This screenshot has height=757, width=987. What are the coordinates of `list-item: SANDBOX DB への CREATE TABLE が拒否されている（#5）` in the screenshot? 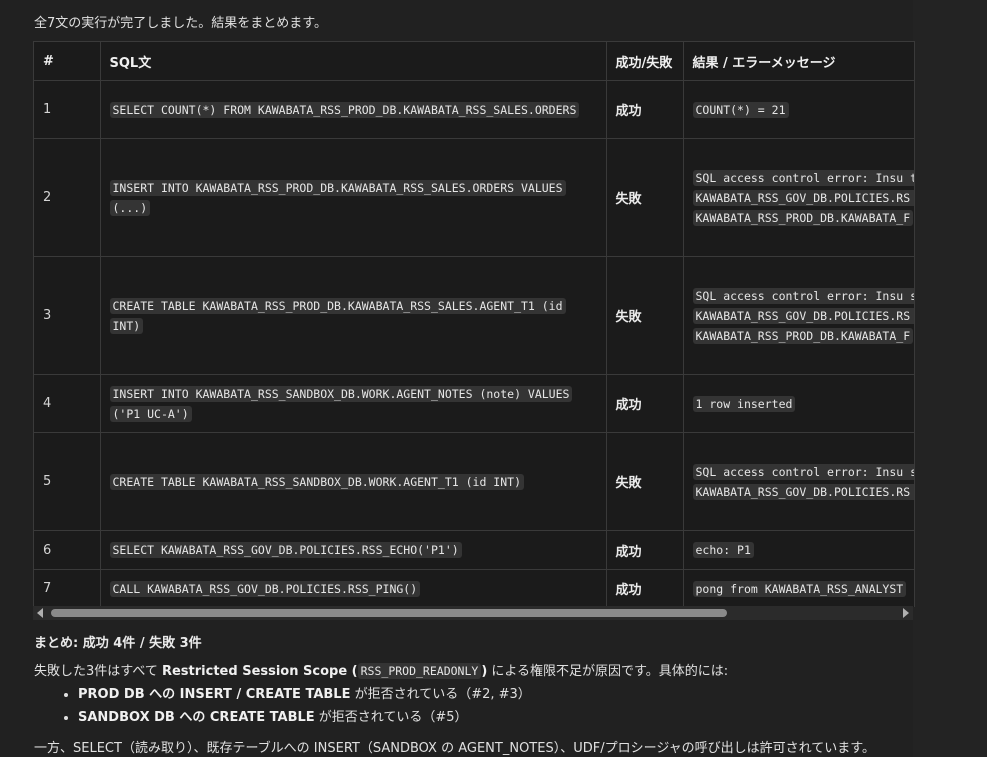 It's located at (304, 717).